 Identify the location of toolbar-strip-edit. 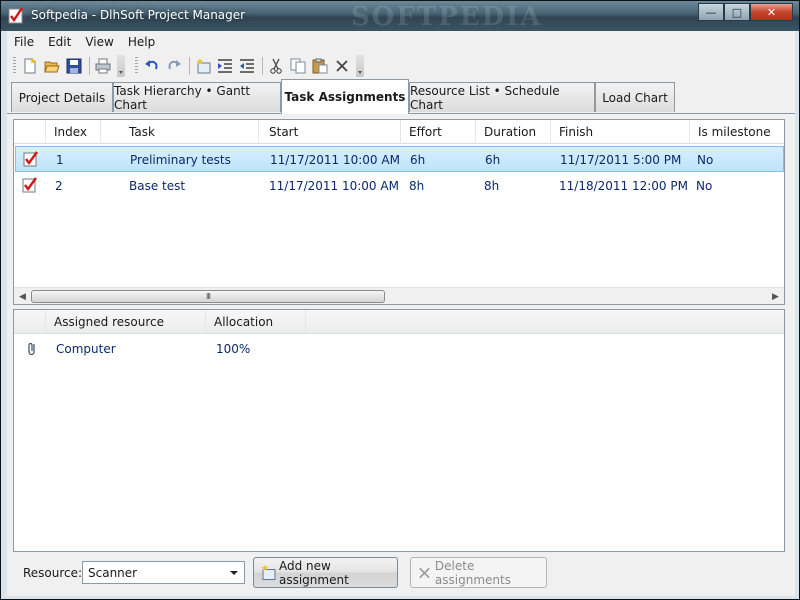
(249, 66).